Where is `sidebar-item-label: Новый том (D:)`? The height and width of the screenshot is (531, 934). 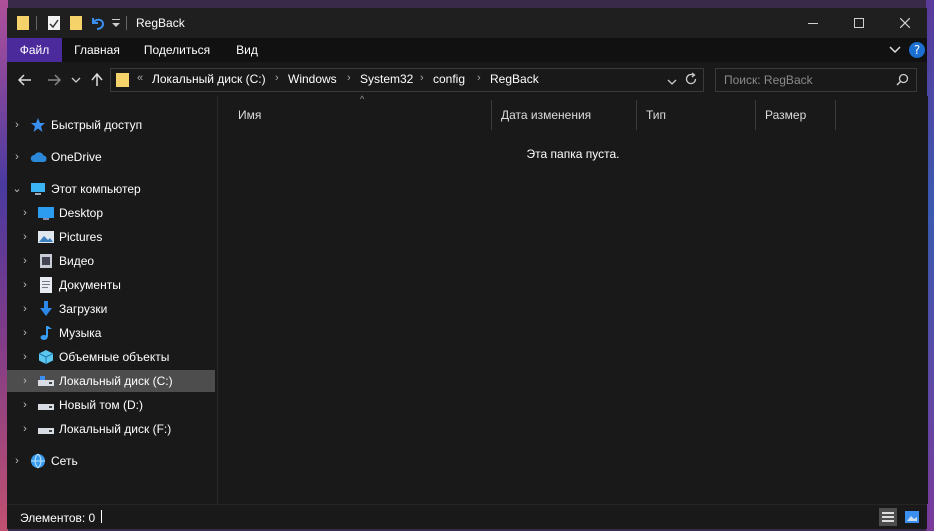
sidebar-item-label: Новый том (D:) is located at coordinates (101, 405).